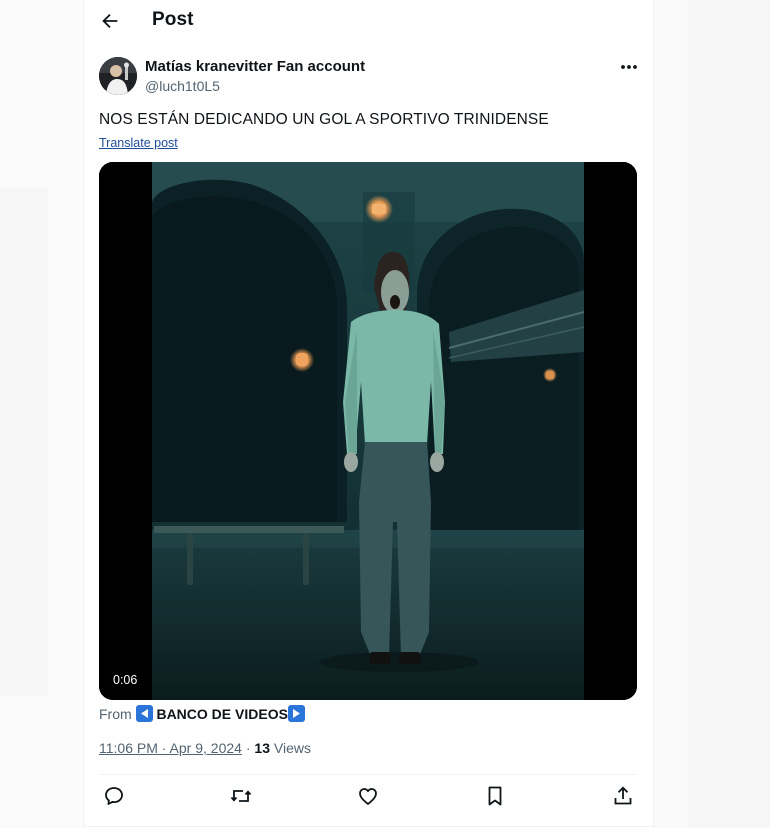 The height and width of the screenshot is (828, 770). What do you see at coordinates (729, 414) in the screenshot?
I see `page-background-right-patch` at bounding box center [729, 414].